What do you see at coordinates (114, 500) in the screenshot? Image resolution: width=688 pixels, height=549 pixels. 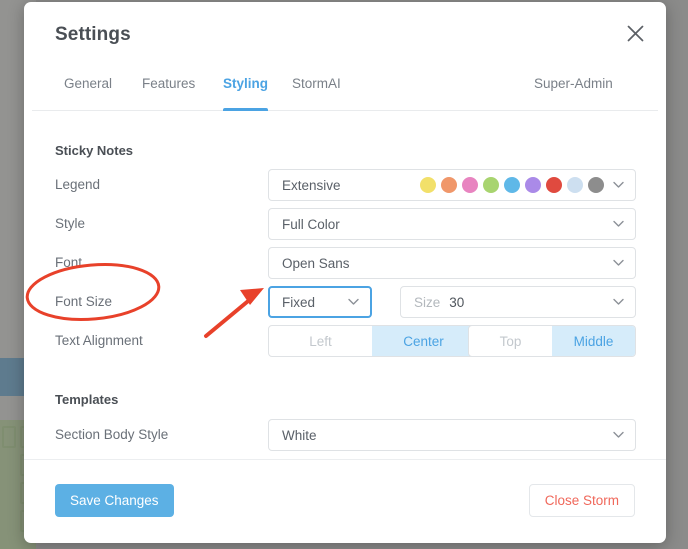 I see `save-changes-button: Save Changes` at bounding box center [114, 500].